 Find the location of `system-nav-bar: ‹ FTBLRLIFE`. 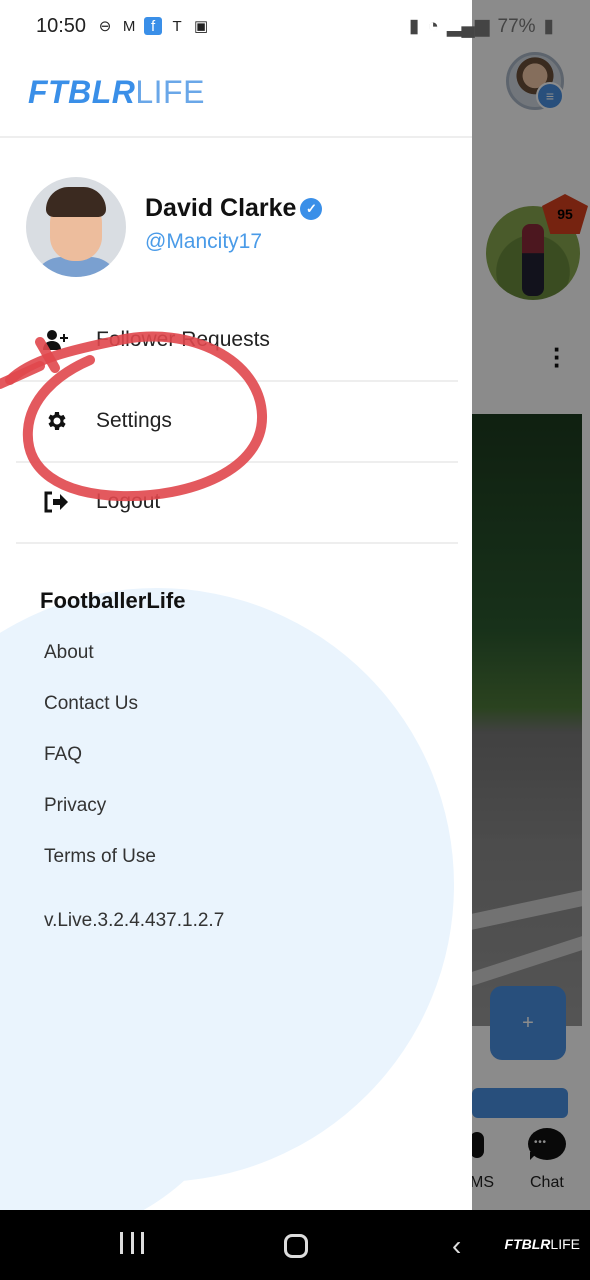

system-nav-bar: ‹ FTBLRLIFE is located at coordinates (295, 1245).